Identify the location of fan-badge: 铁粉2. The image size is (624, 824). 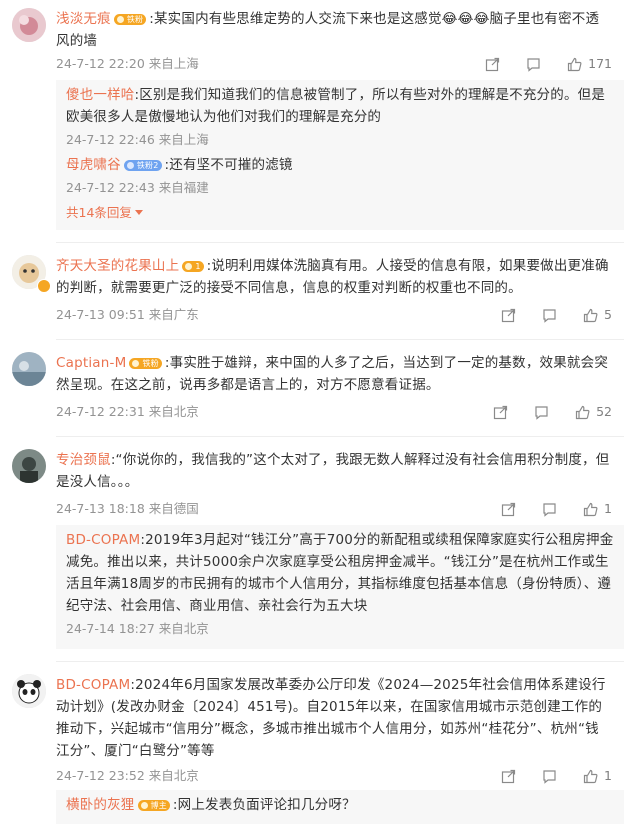
(142, 165).